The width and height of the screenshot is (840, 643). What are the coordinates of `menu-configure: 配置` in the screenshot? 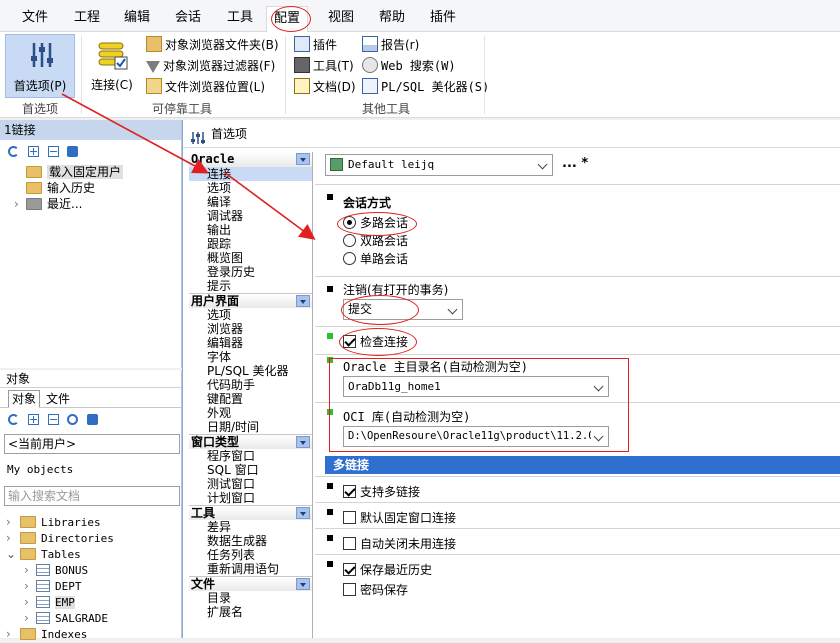 It's located at (287, 19).